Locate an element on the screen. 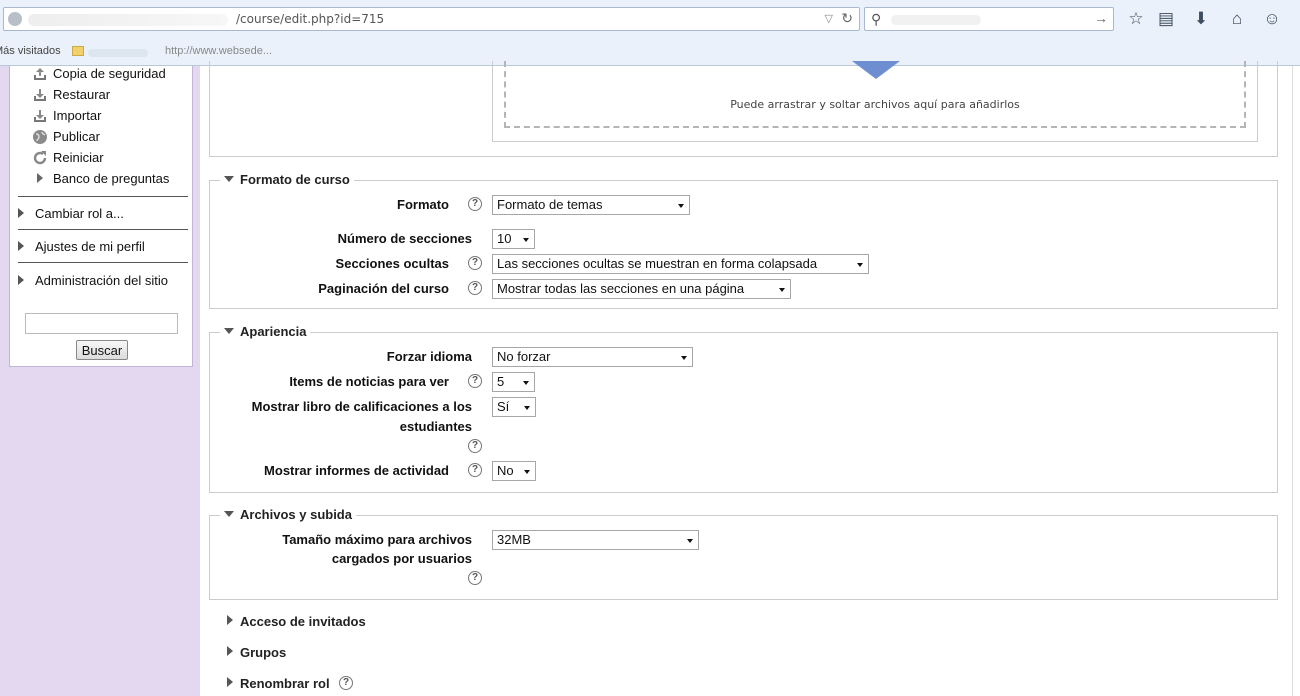 The height and width of the screenshot is (696, 1300). select-value: Sí is located at coordinates (503, 406).